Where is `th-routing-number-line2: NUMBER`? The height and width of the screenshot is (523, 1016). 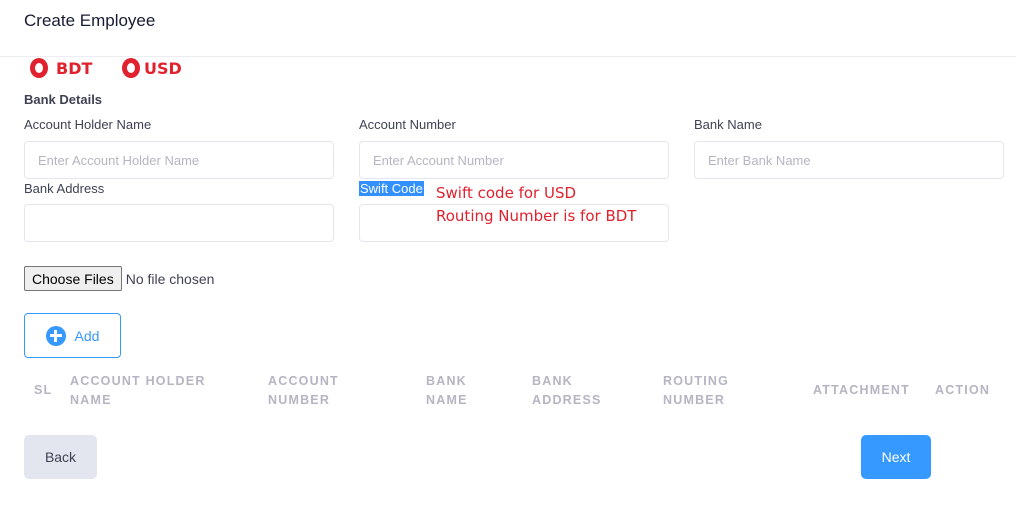 th-routing-number-line2: NUMBER is located at coordinates (694, 400).